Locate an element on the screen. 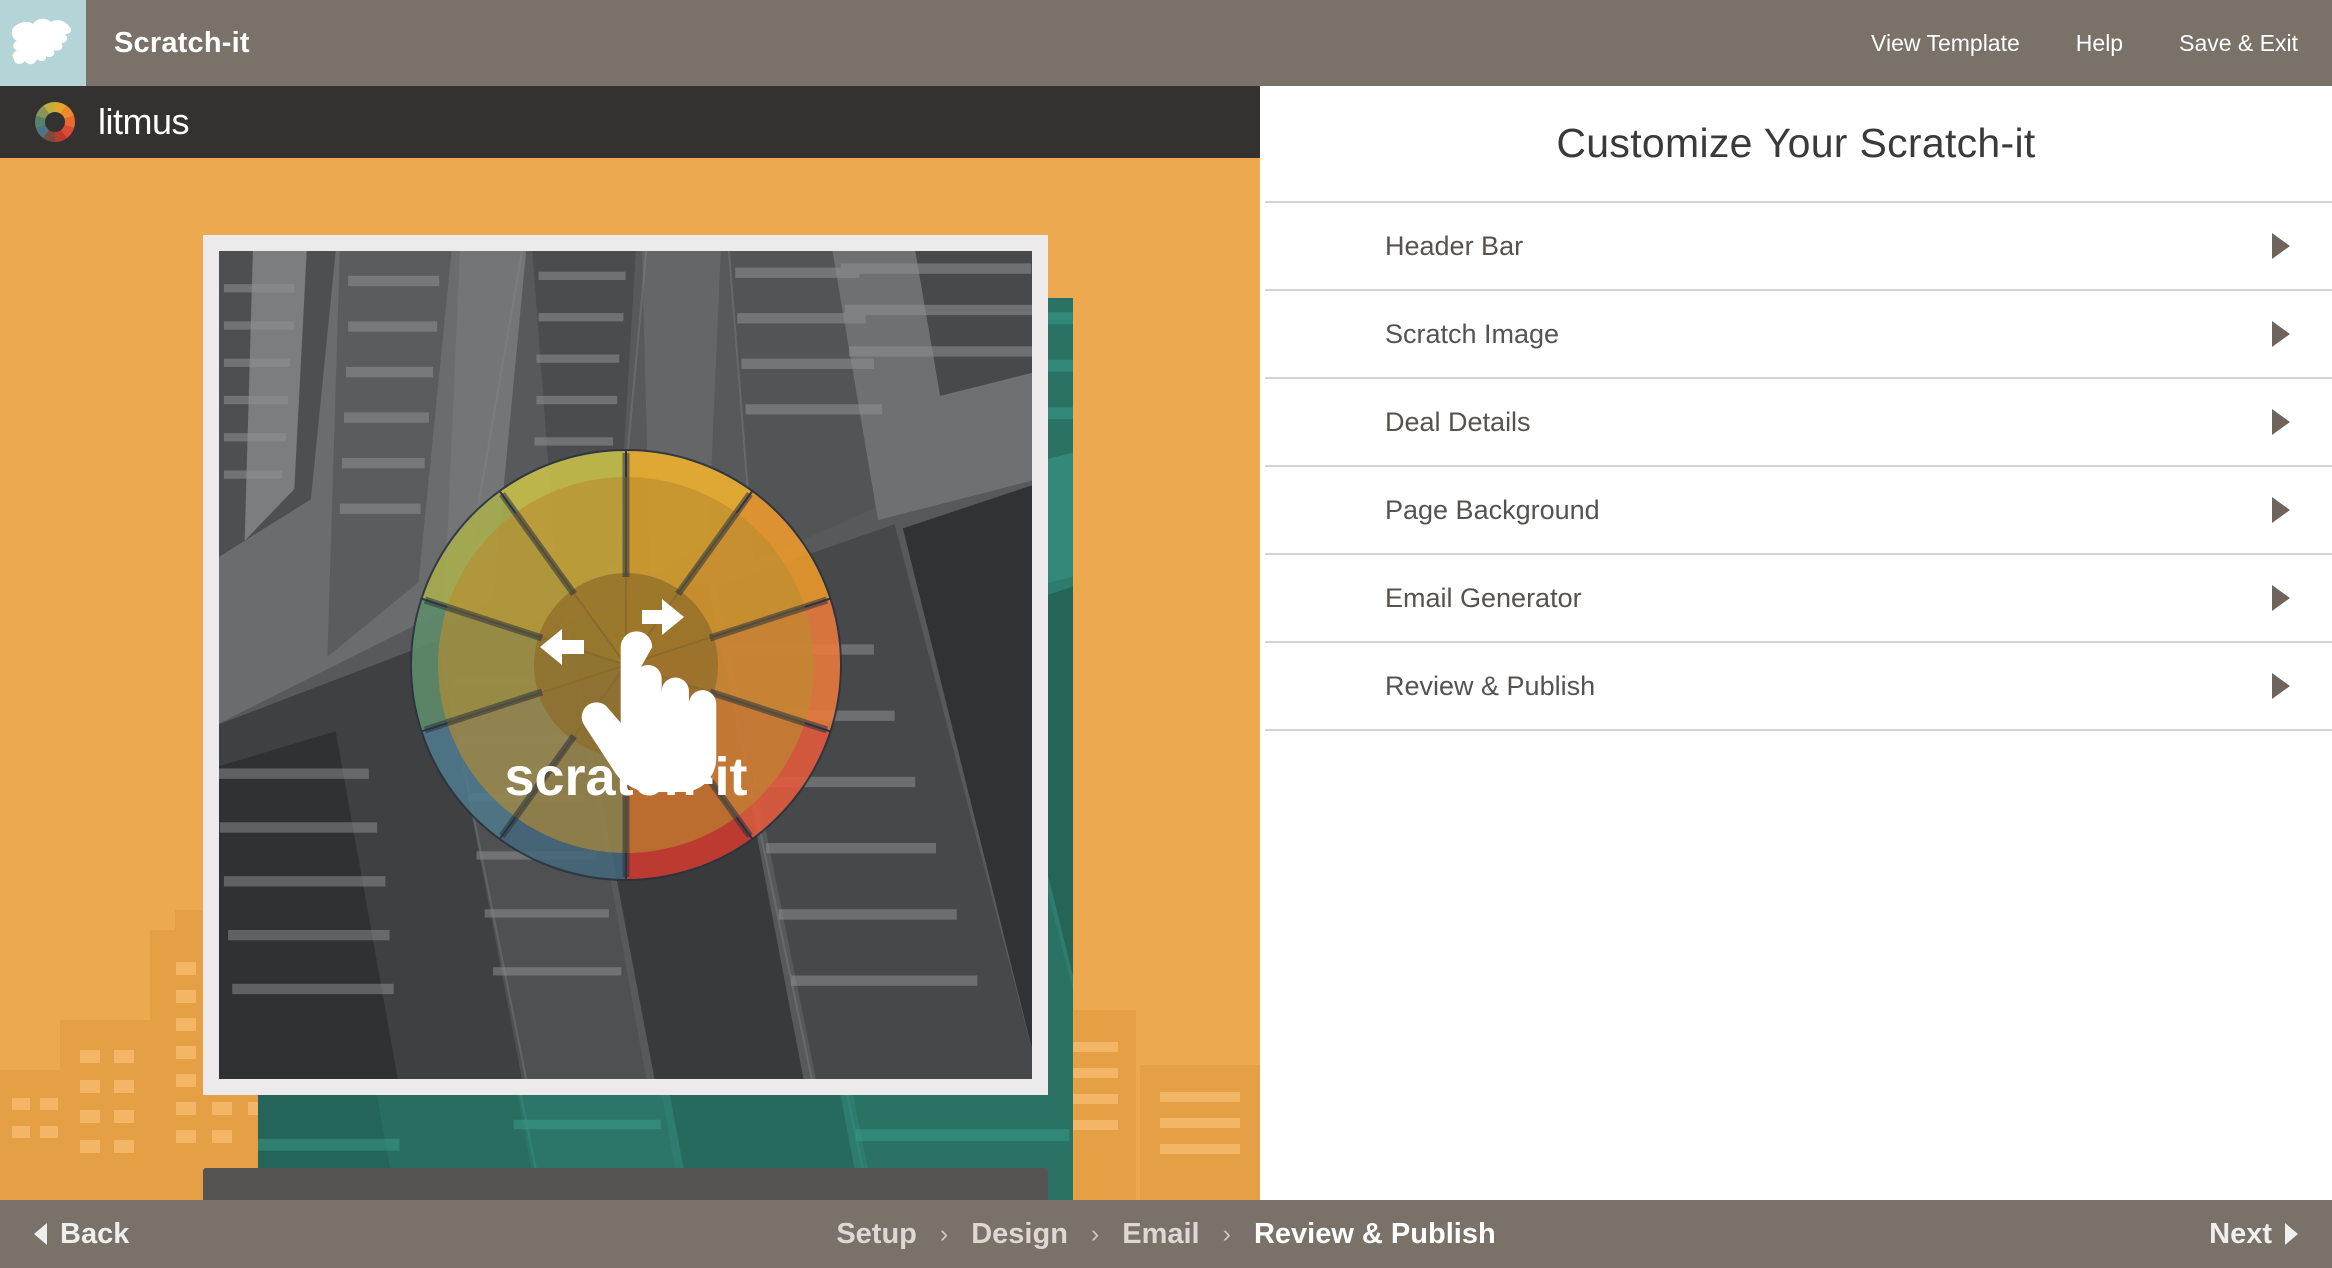 The height and width of the screenshot is (1268, 2332). accordion-label: Scratch Image is located at coordinates (1472, 333).